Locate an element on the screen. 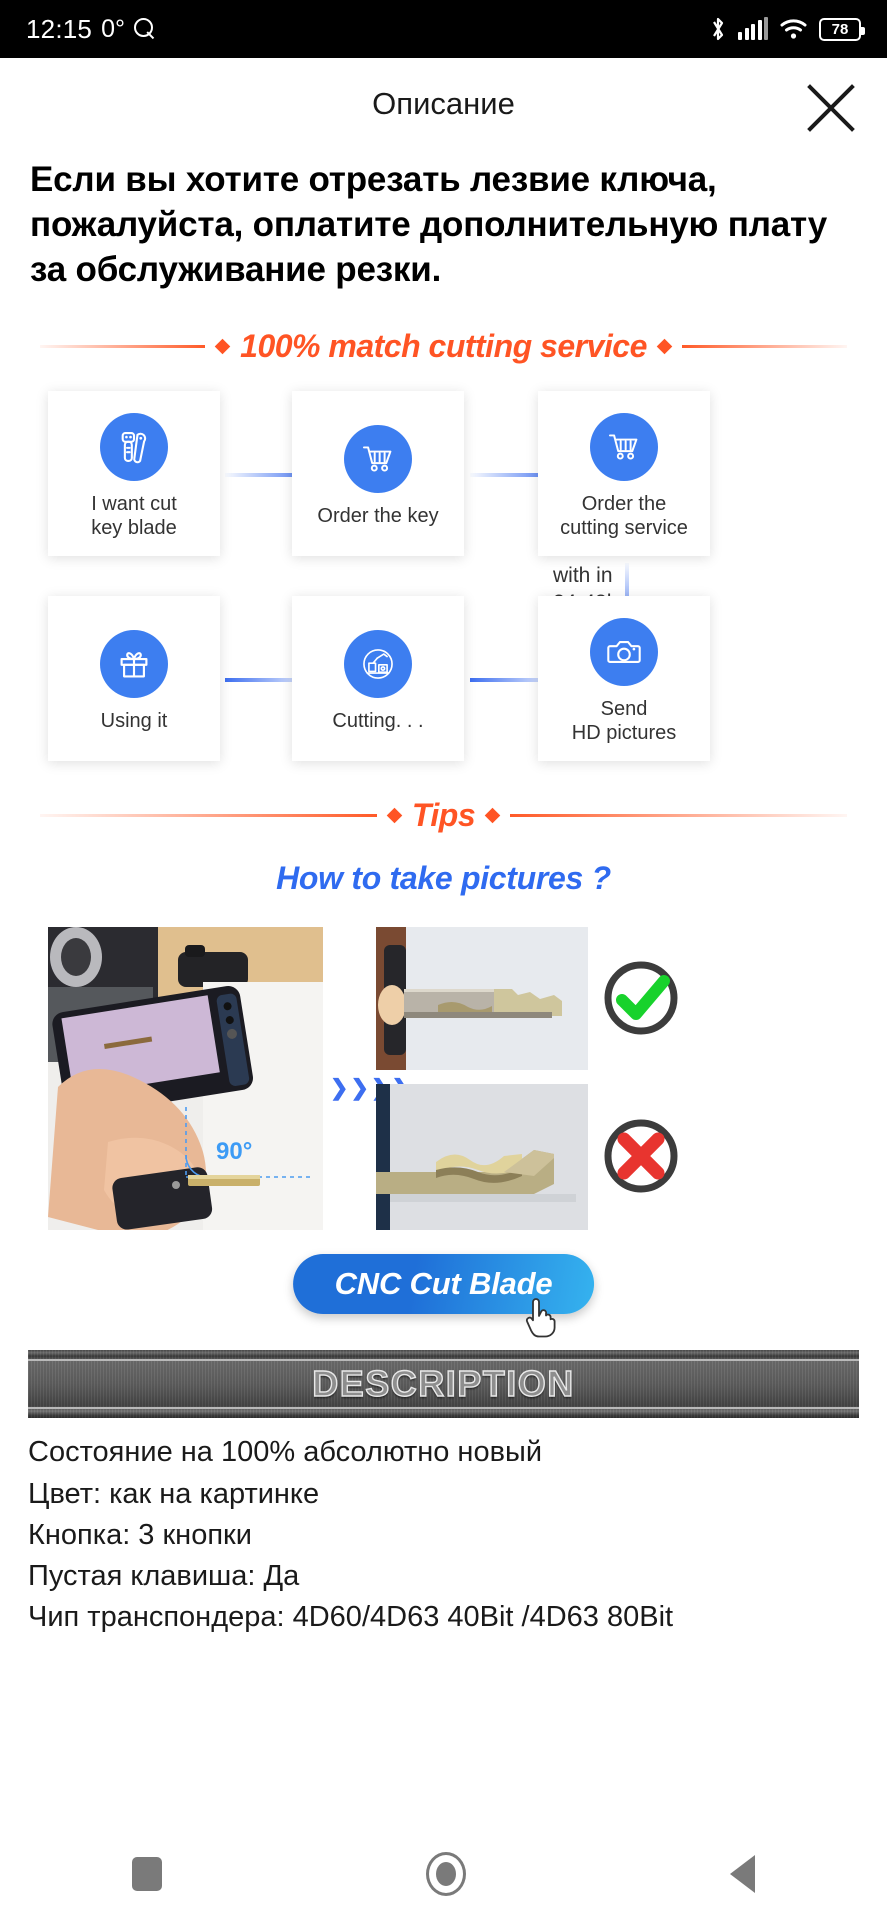  banner-rule-bottom is located at coordinates (443, 1408).